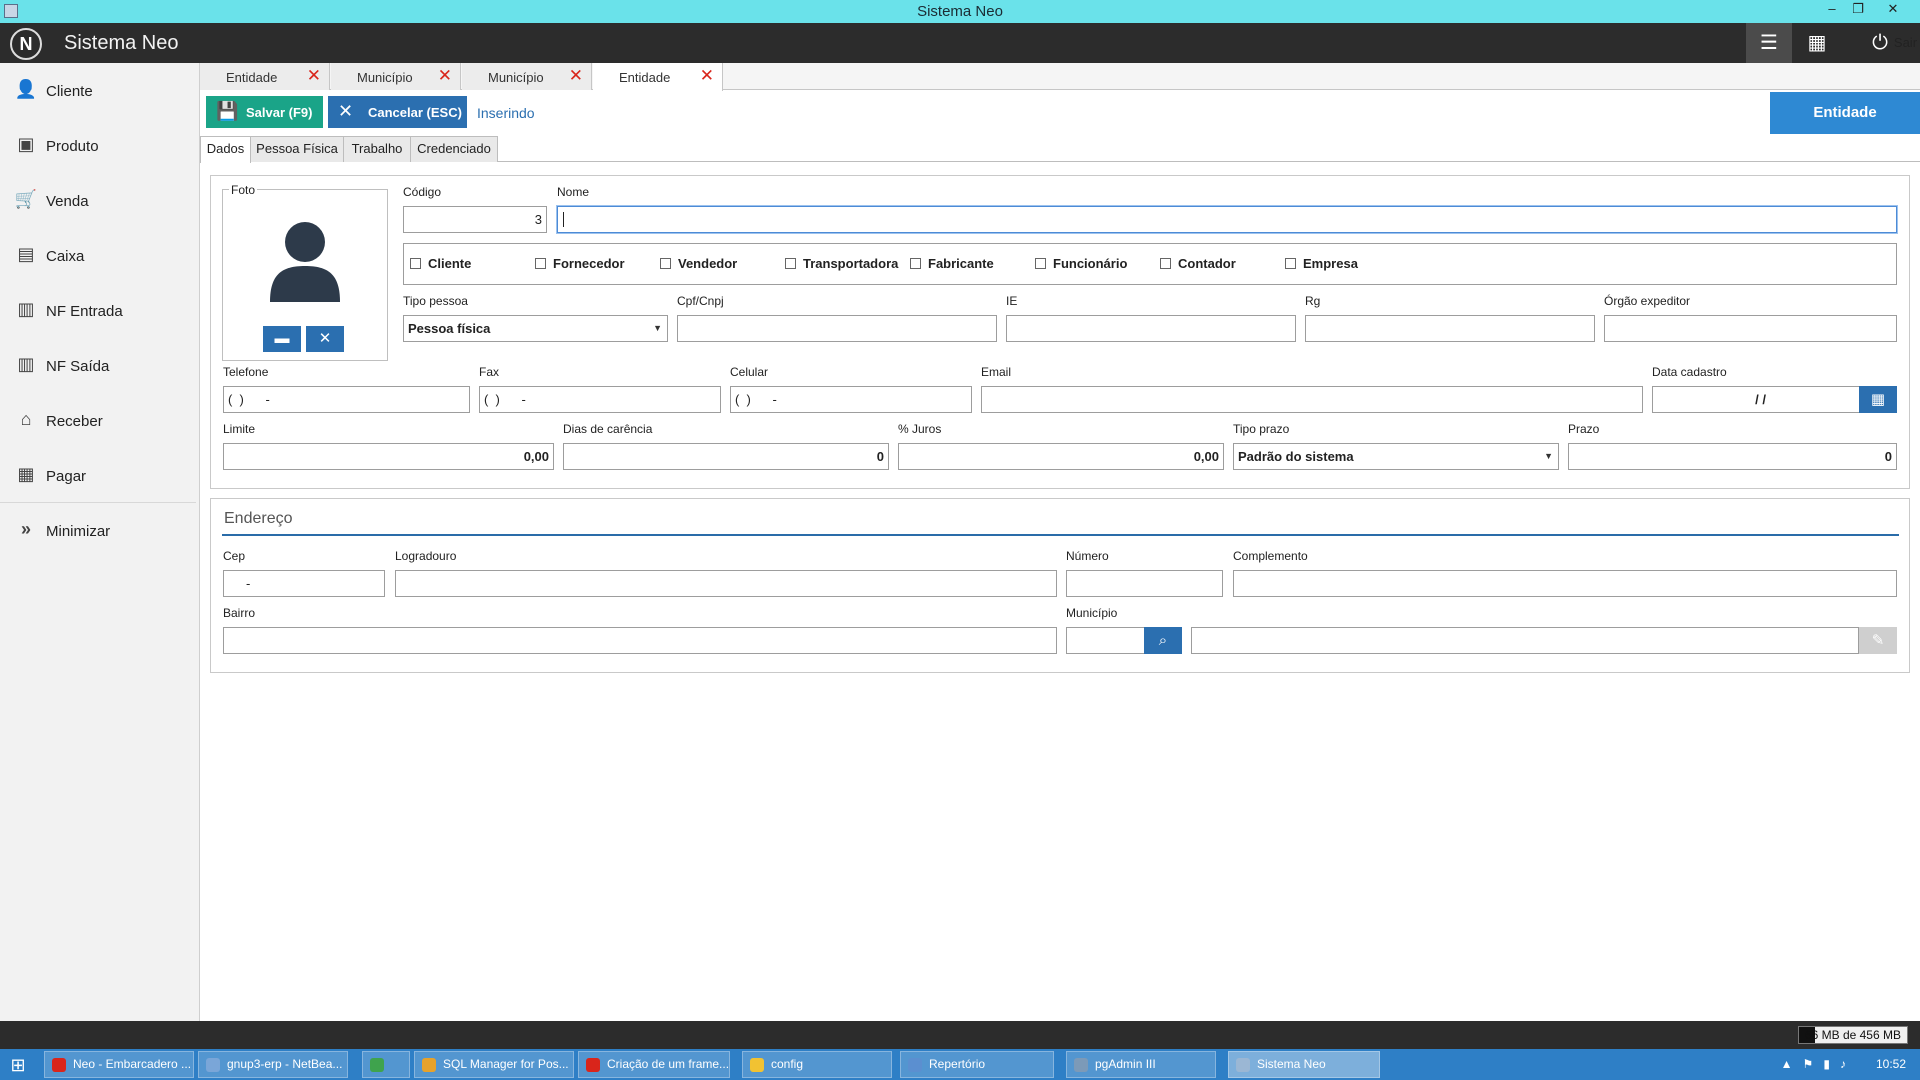 This screenshot has width=1920, height=1080. I want to click on grid-view-icon: ▦, so click(1817, 43).